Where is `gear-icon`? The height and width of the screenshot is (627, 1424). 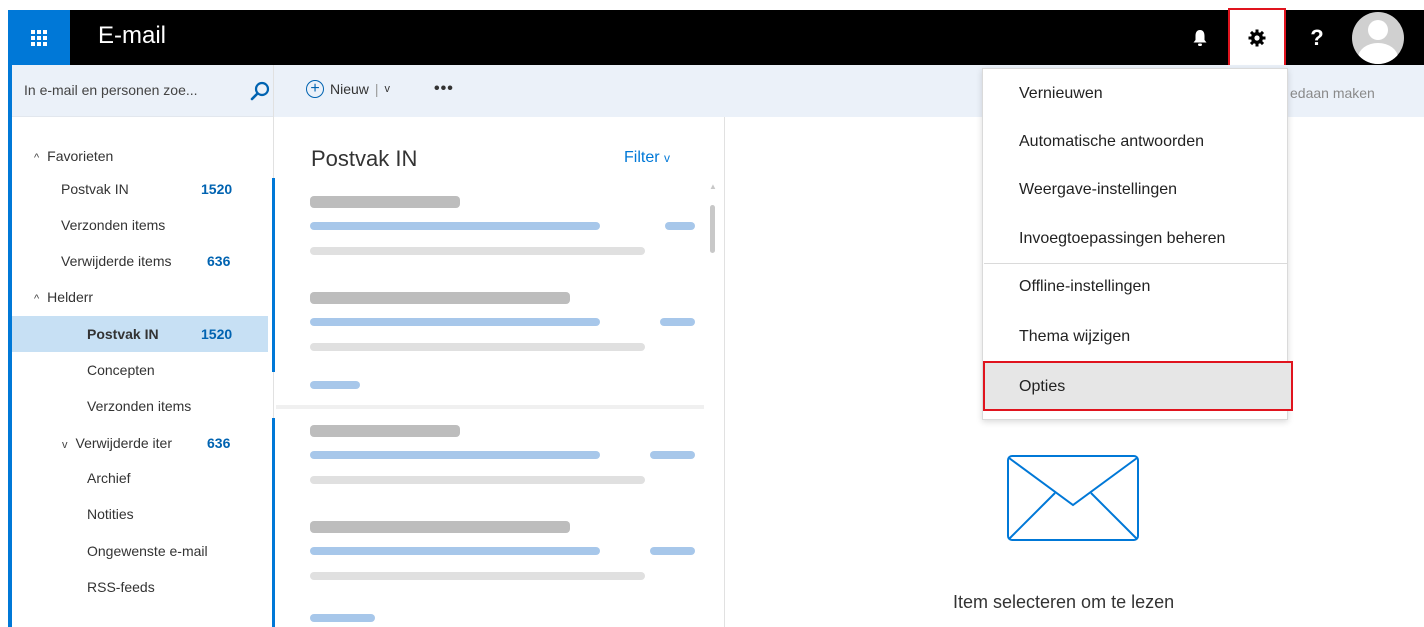
gear-icon is located at coordinates (1257, 37).